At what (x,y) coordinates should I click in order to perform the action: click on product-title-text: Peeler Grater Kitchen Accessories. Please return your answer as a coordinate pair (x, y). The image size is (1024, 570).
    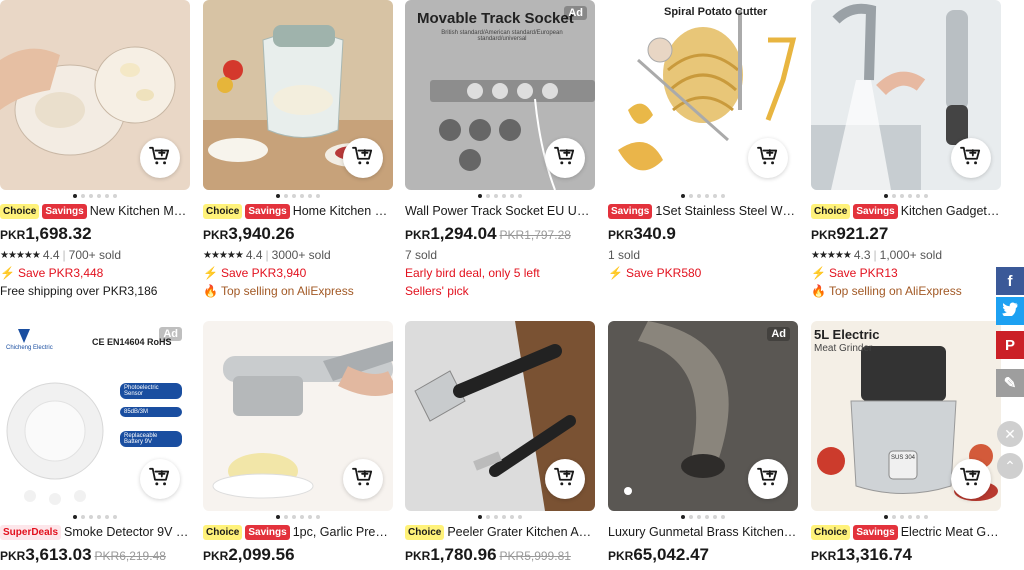
    Looking at the image, I should click on (521, 532).